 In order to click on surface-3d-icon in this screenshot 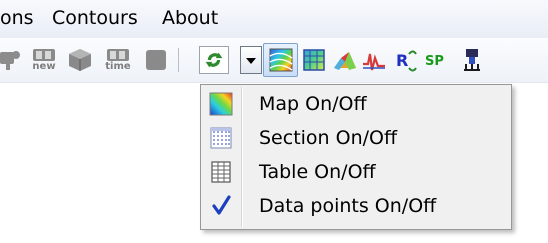, I will do `click(345, 60)`.